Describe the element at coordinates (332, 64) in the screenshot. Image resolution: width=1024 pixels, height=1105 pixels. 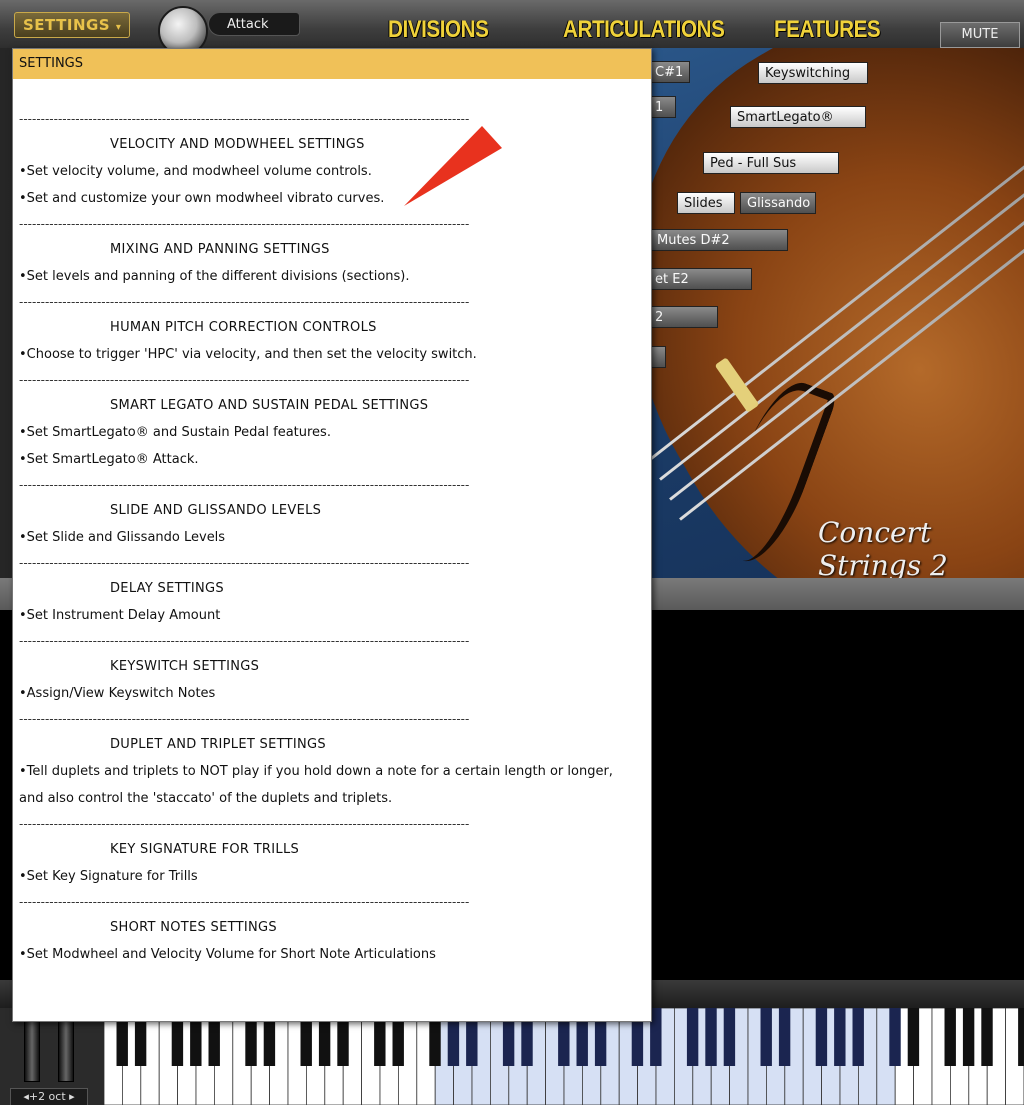
I see `settings-menu-title: SETTINGS` at that location.